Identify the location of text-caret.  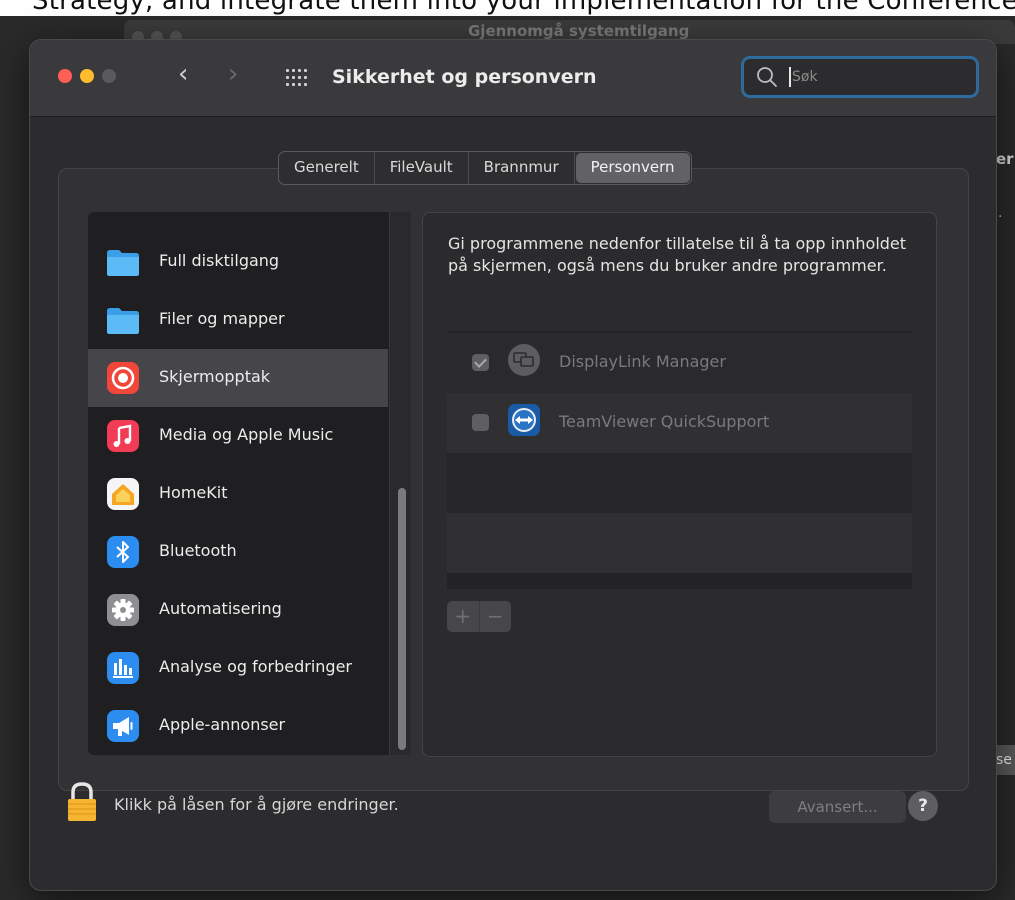
(790, 77).